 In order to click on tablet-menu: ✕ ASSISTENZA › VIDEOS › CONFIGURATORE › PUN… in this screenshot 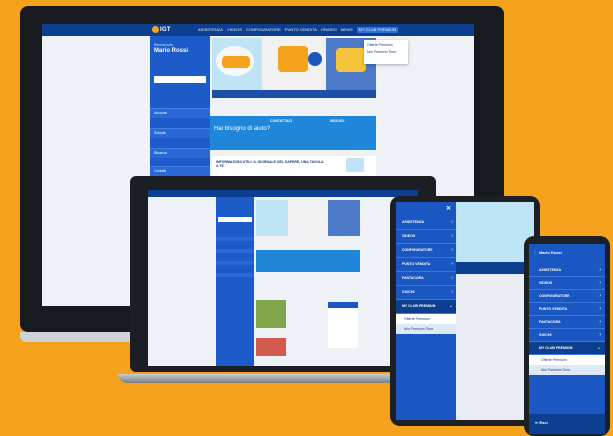, I will do `click(426, 311)`.